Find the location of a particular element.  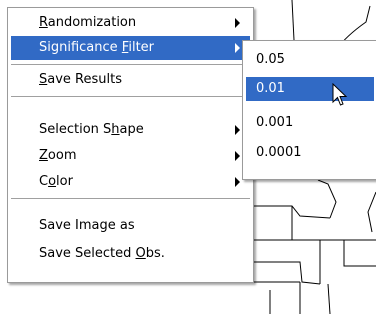

menu-item-label: Selection Shape is located at coordinates (91, 129).